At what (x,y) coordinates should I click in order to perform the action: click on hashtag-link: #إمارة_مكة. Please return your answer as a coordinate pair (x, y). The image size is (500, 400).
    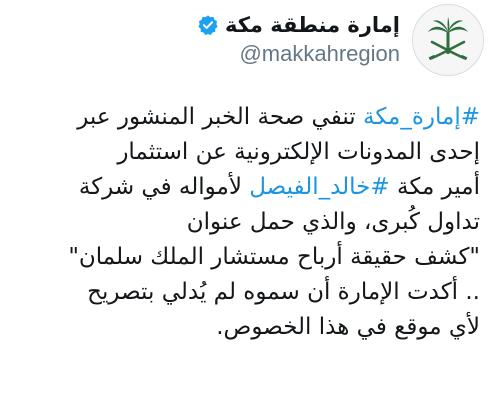
    Looking at the image, I should click on (421, 117).